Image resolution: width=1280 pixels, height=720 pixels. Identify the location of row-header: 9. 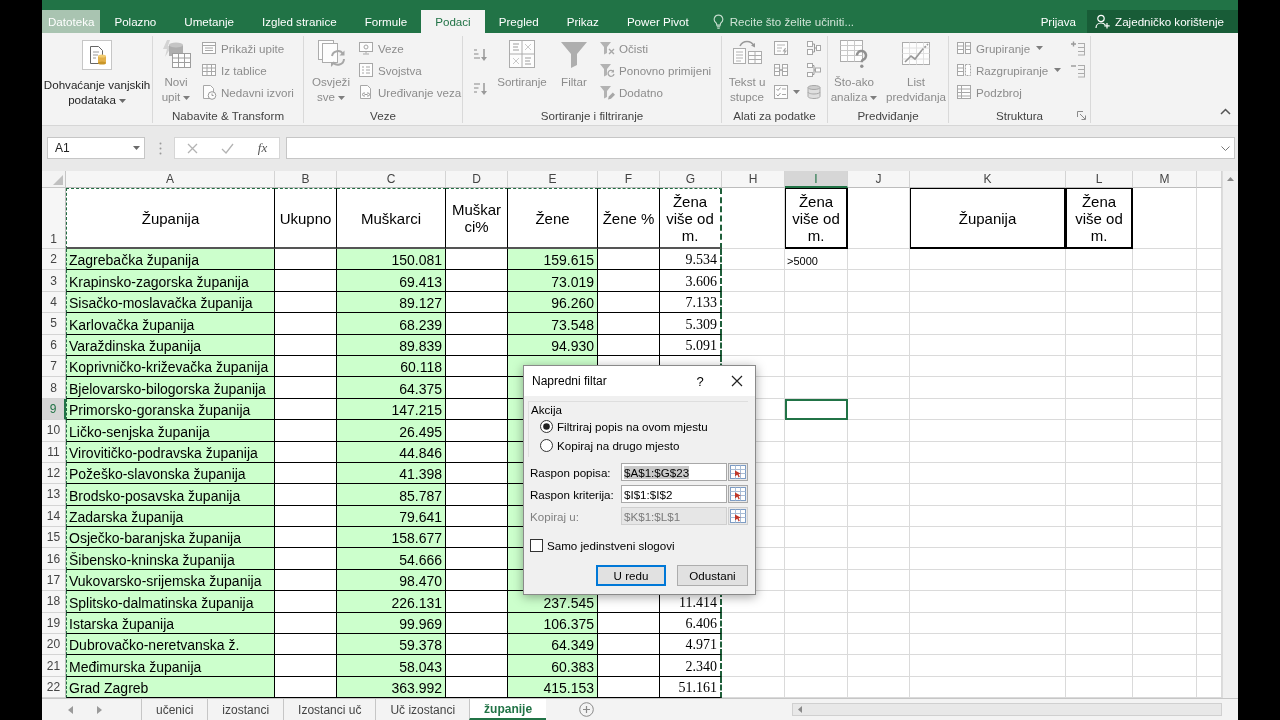
(54, 409).